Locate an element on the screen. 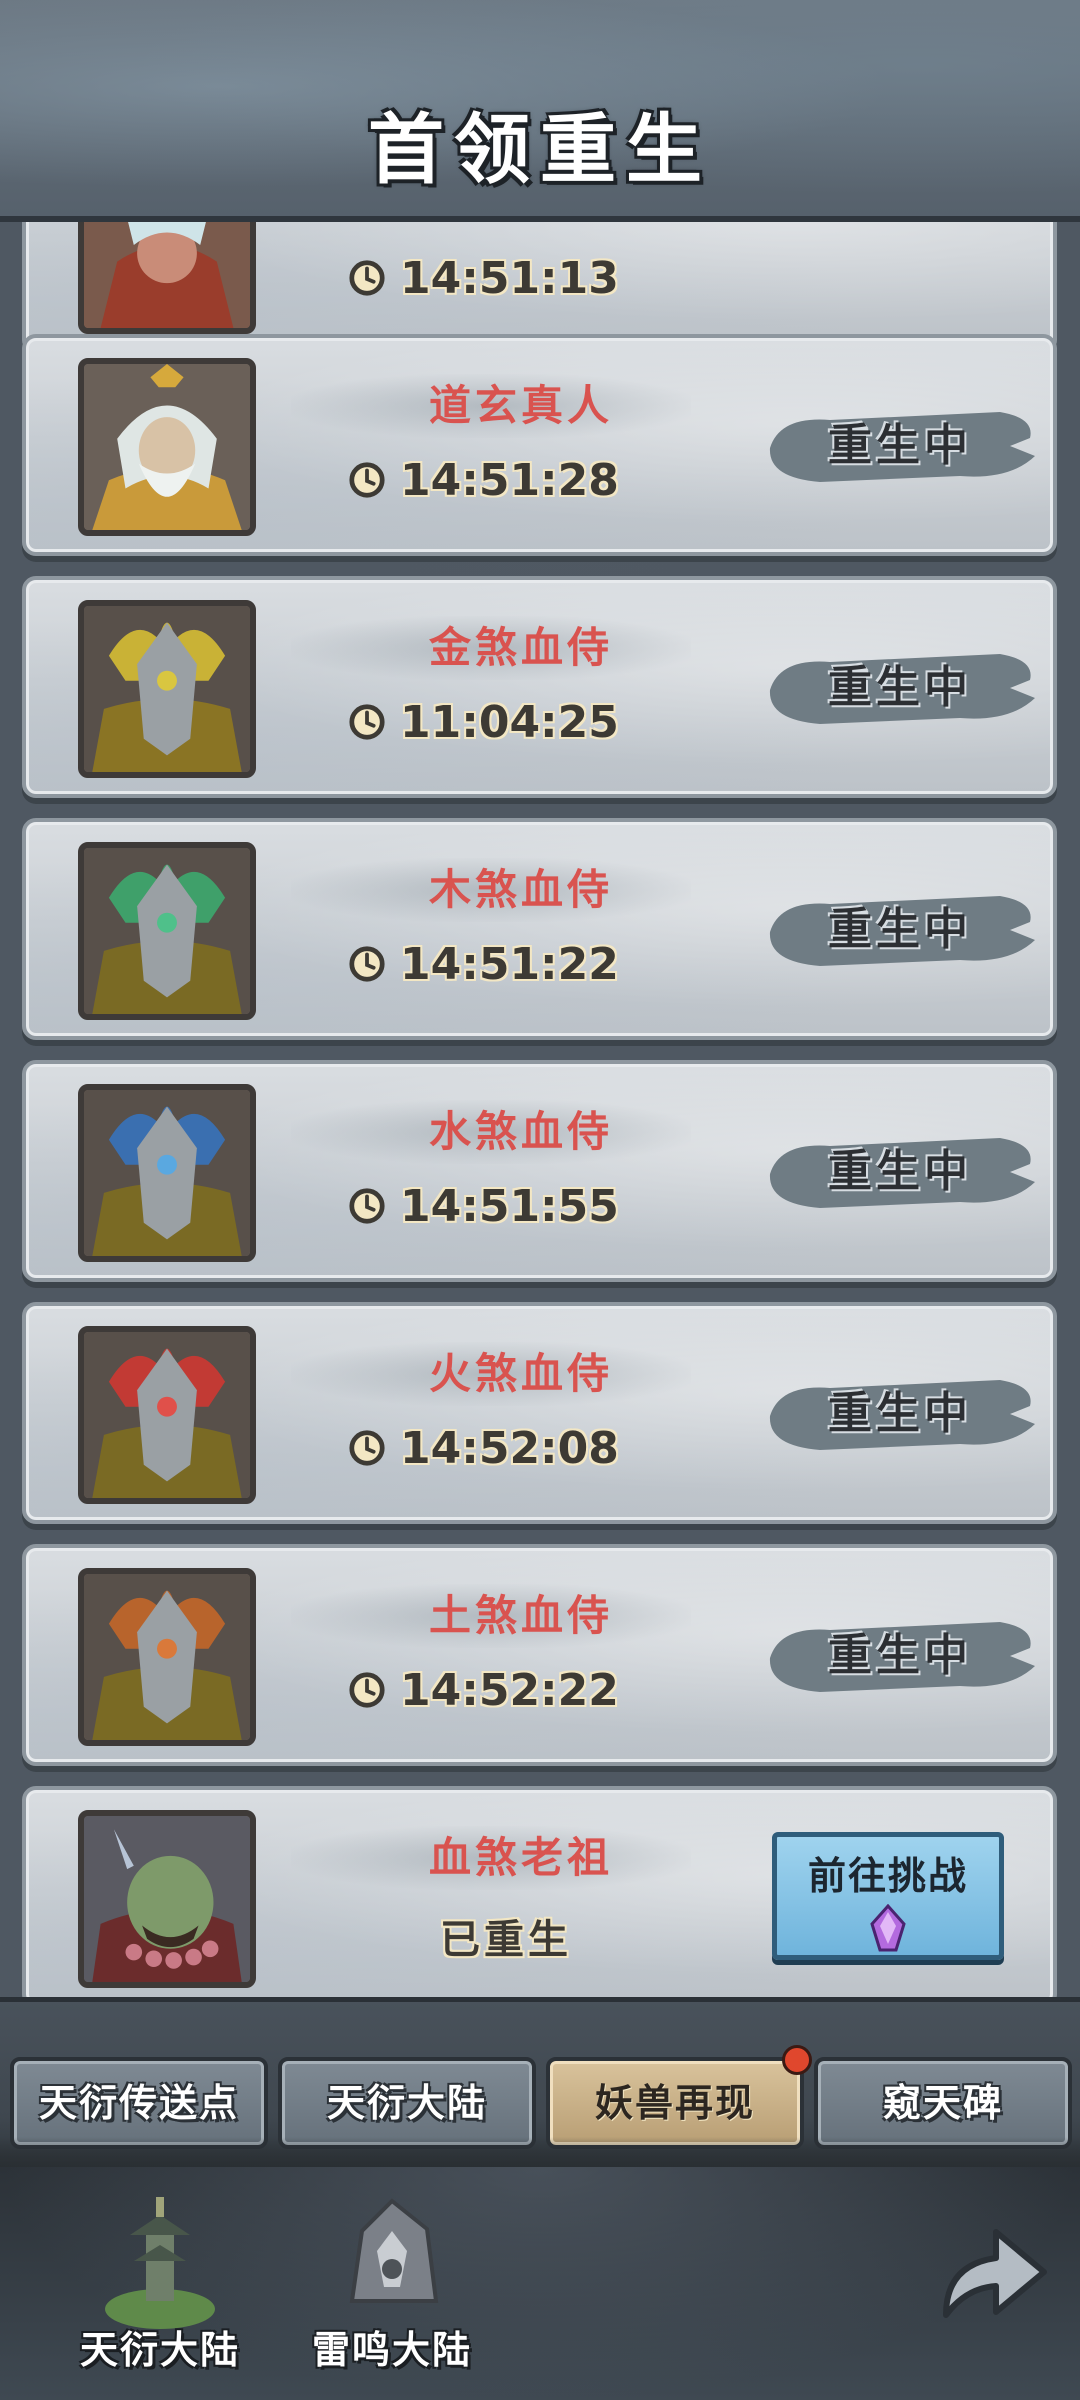 The image size is (1080, 2400). boss-card: 道玄真人 14:51:28 重生中 is located at coordinates (539, 445).